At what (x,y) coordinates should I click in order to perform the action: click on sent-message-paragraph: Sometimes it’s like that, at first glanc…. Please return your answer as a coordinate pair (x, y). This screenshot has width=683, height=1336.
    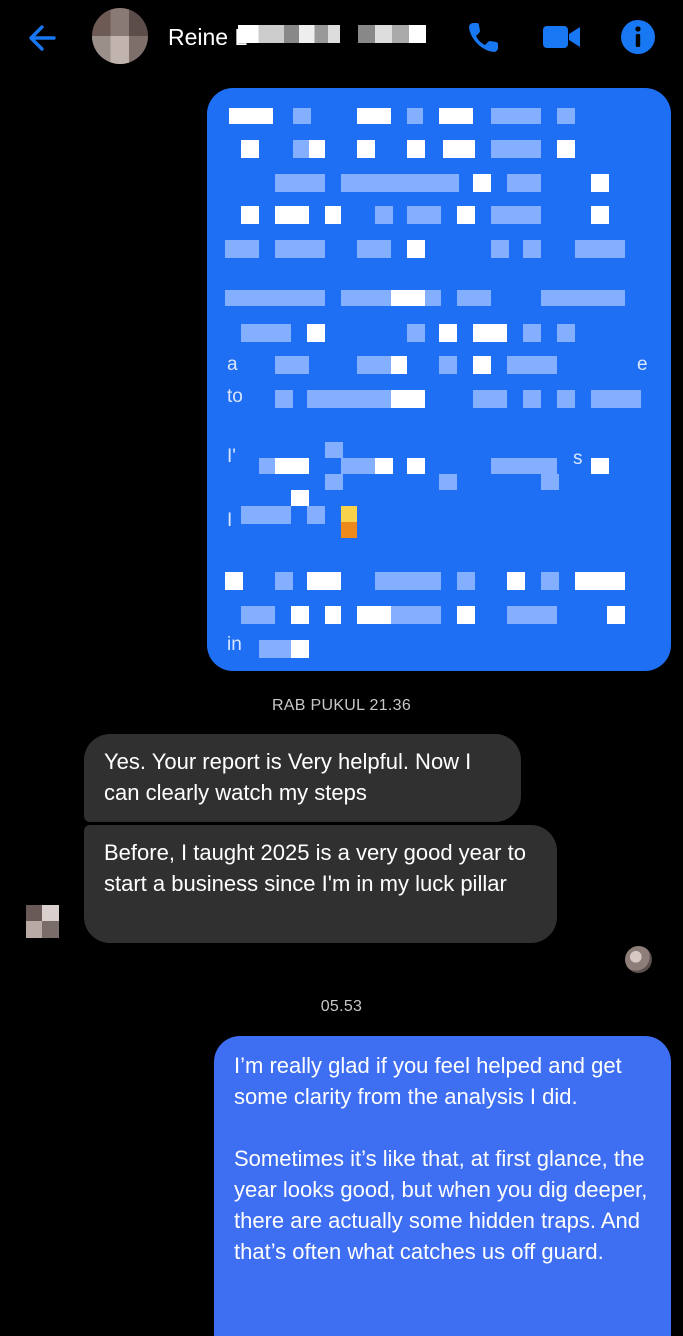
    Looking at the image, I should click on (441, 1205).